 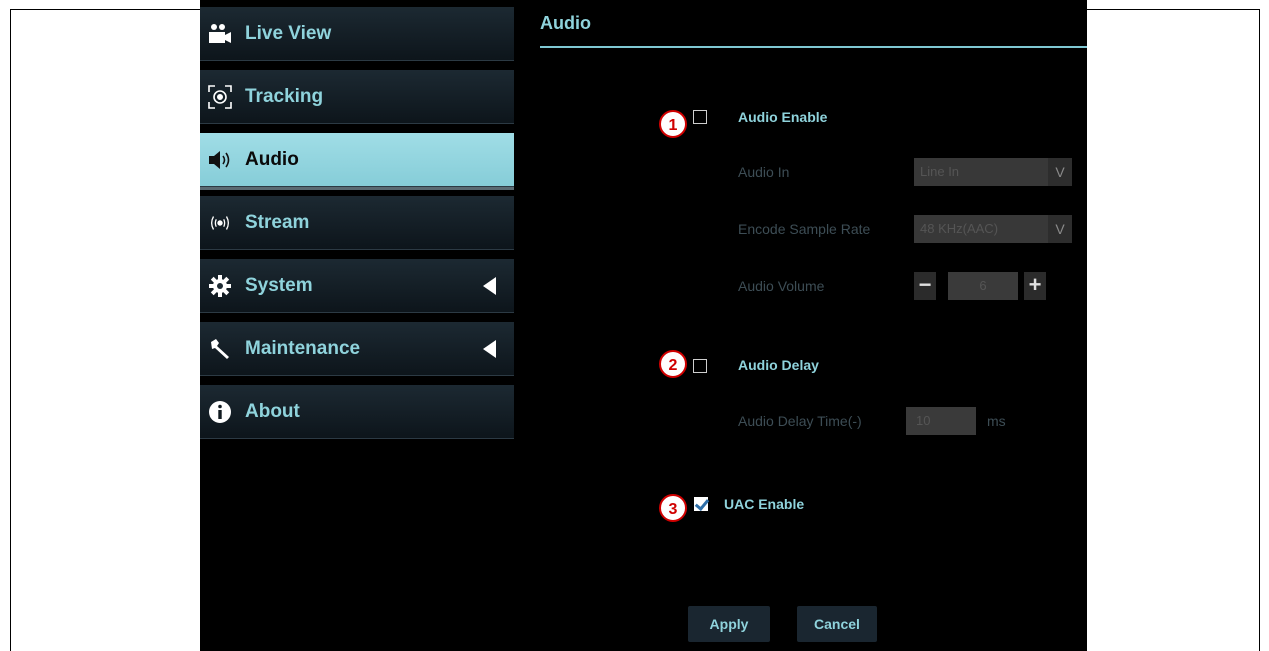 What do you see at coordinates (357, 34) in the screenshot?
I see `sidebar-item-live-view: Live View` at bounding box center [357, 34].